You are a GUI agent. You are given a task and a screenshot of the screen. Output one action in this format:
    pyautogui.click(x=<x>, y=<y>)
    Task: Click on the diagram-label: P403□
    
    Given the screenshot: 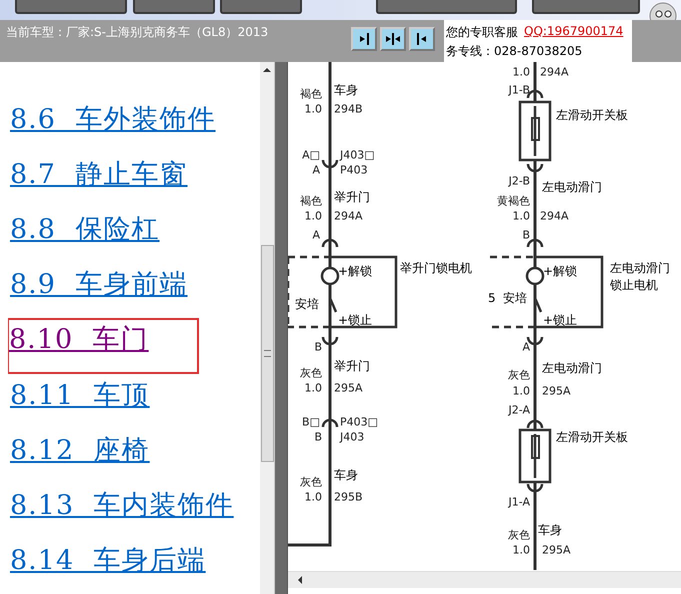 What is the action you would take?
    pyautogui.click(x=359, y=422)
    